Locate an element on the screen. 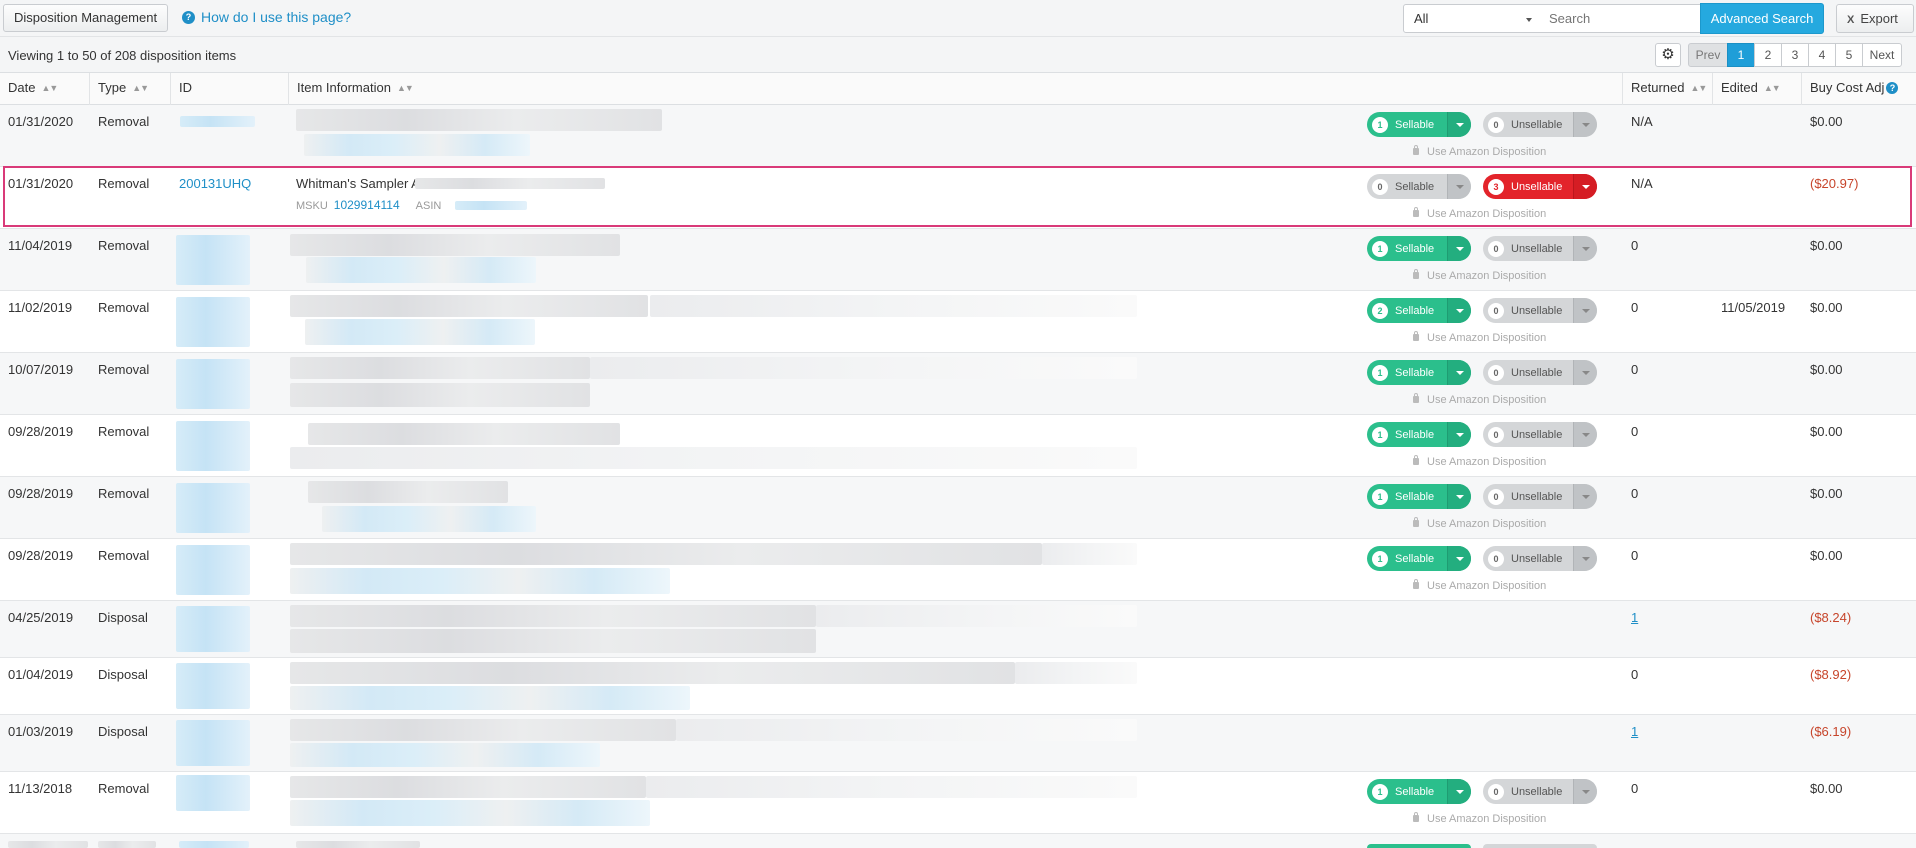 The image size is (1916, 848). msku-link: 1029914114 is located at coordinates (367, 205).